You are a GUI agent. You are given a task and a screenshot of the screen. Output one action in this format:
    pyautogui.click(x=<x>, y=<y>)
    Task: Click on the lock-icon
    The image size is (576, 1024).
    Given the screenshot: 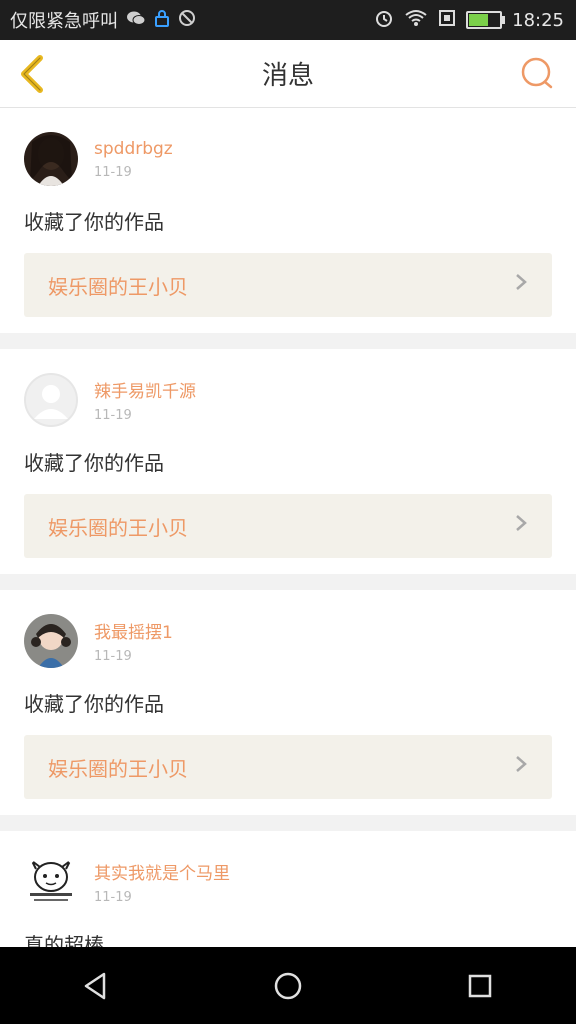 What is the action you would take?
    pyautogui.click(x=162, y=20)
    